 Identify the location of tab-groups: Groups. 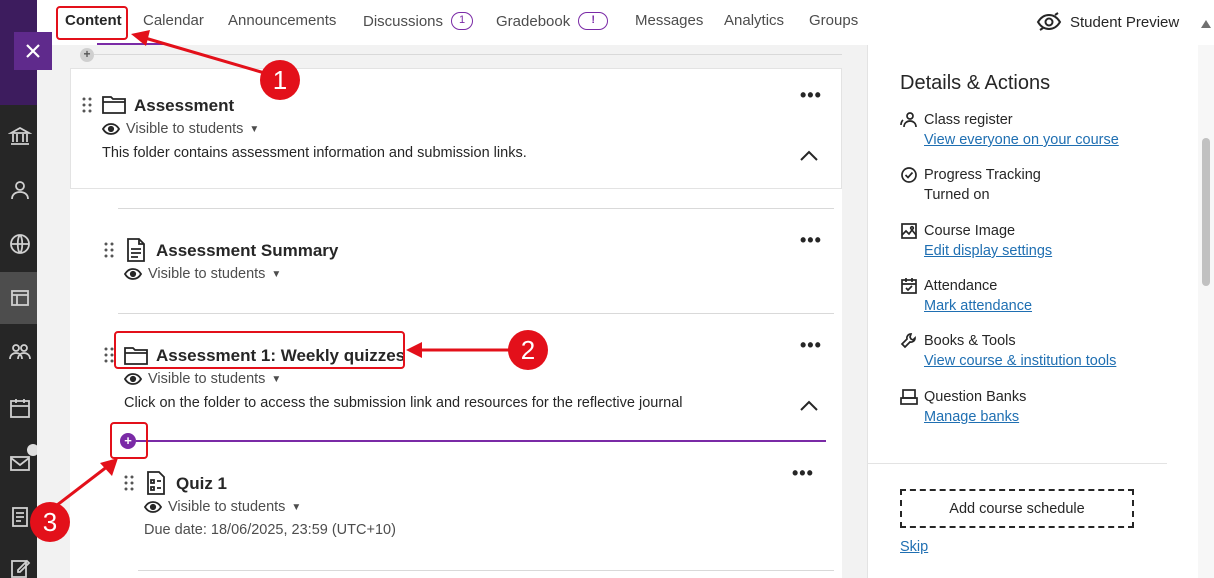
(833, 20).